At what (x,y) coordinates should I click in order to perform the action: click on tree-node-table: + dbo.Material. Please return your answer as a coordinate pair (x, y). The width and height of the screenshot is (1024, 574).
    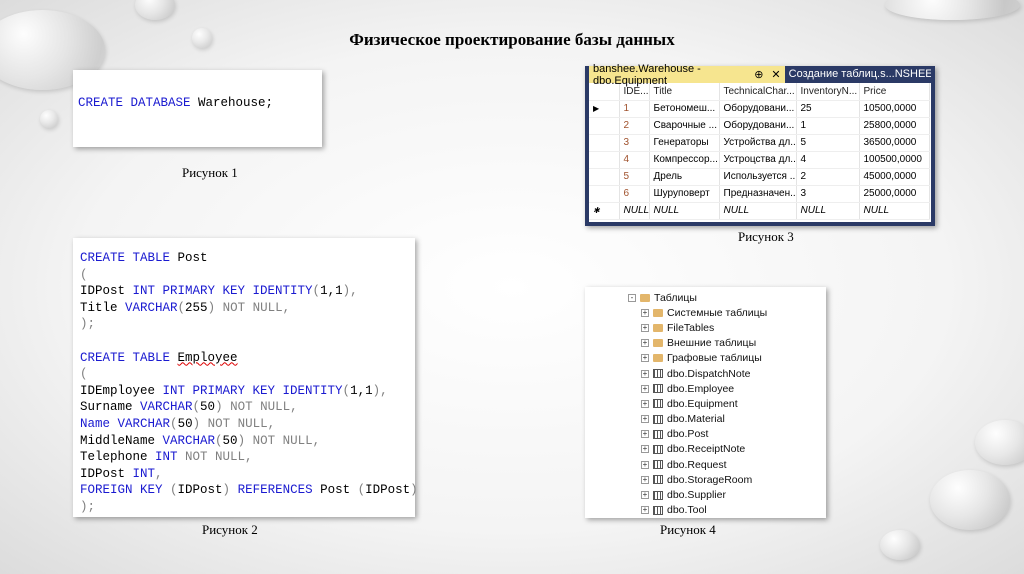
    Looking at the image, I should click on (704, 419).